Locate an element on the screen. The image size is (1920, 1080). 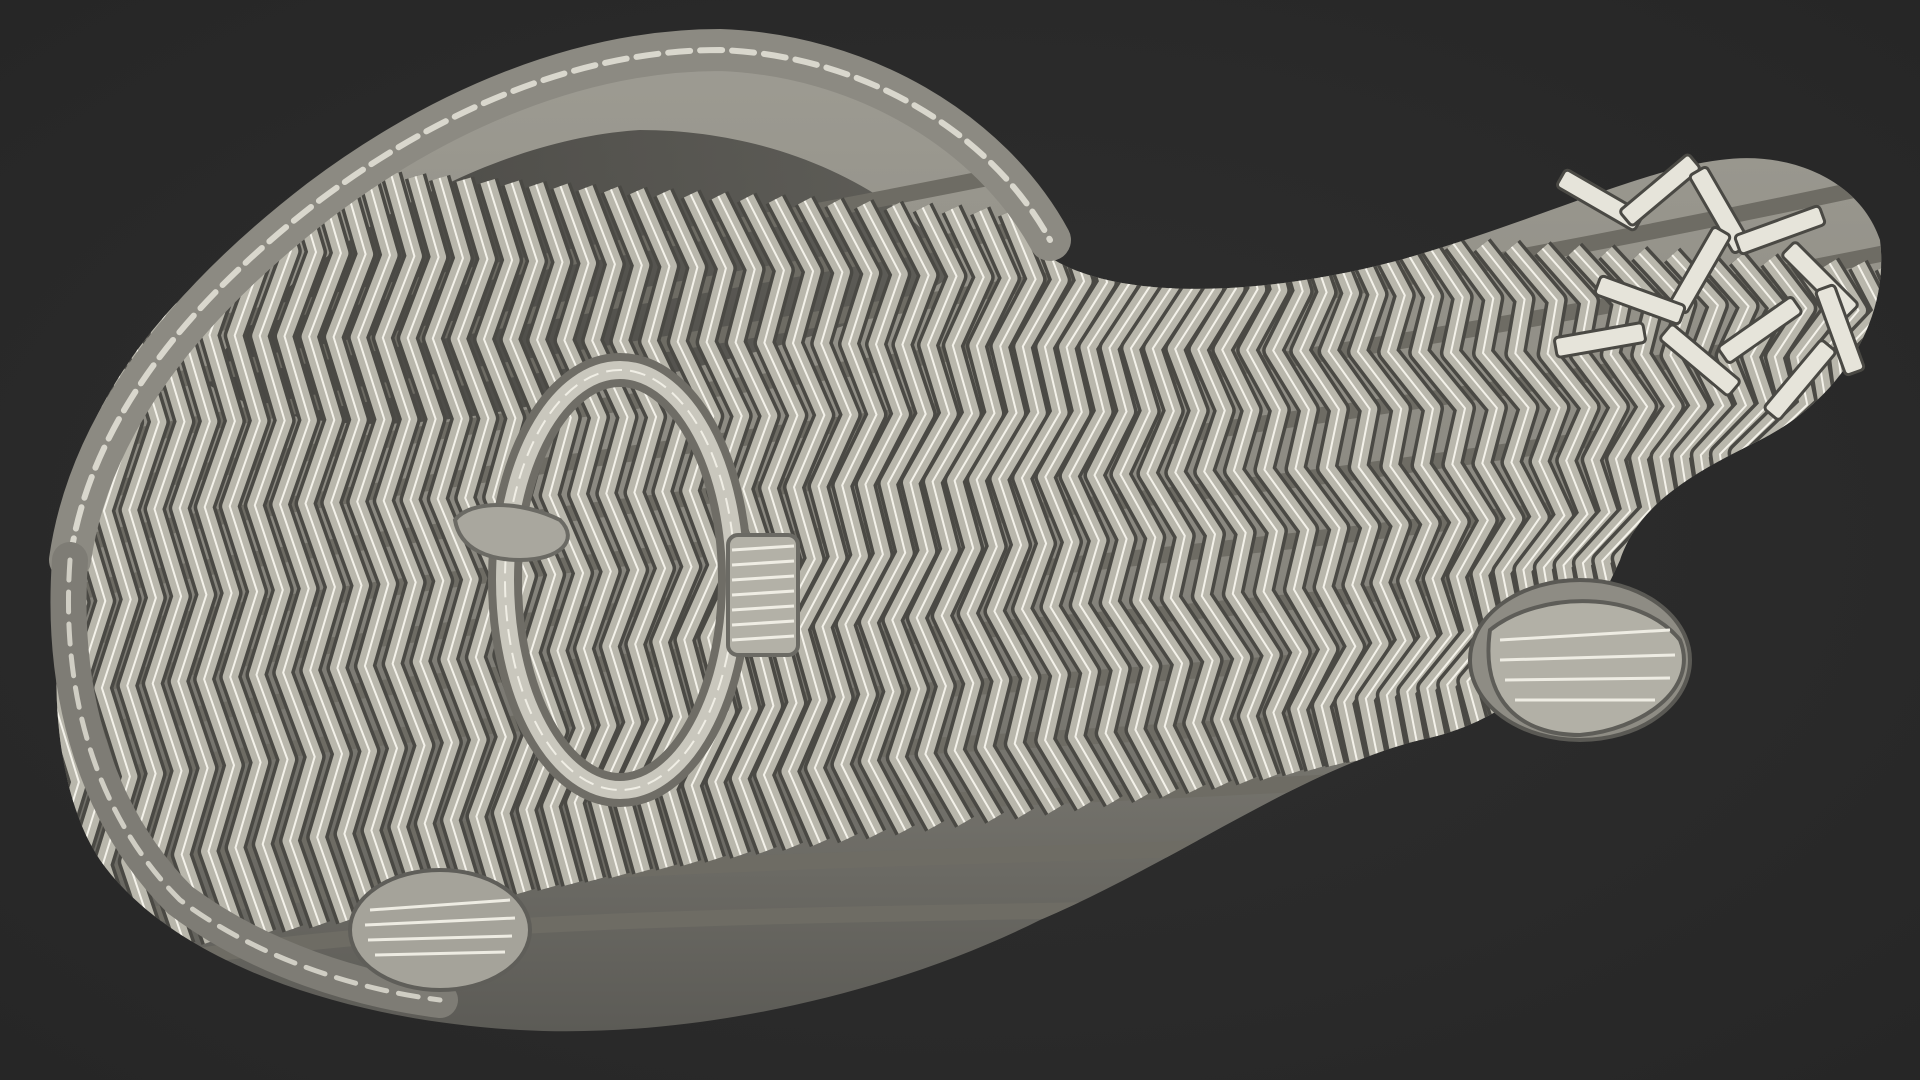
rim-knot-bottom is located at coordinates (440, 930).